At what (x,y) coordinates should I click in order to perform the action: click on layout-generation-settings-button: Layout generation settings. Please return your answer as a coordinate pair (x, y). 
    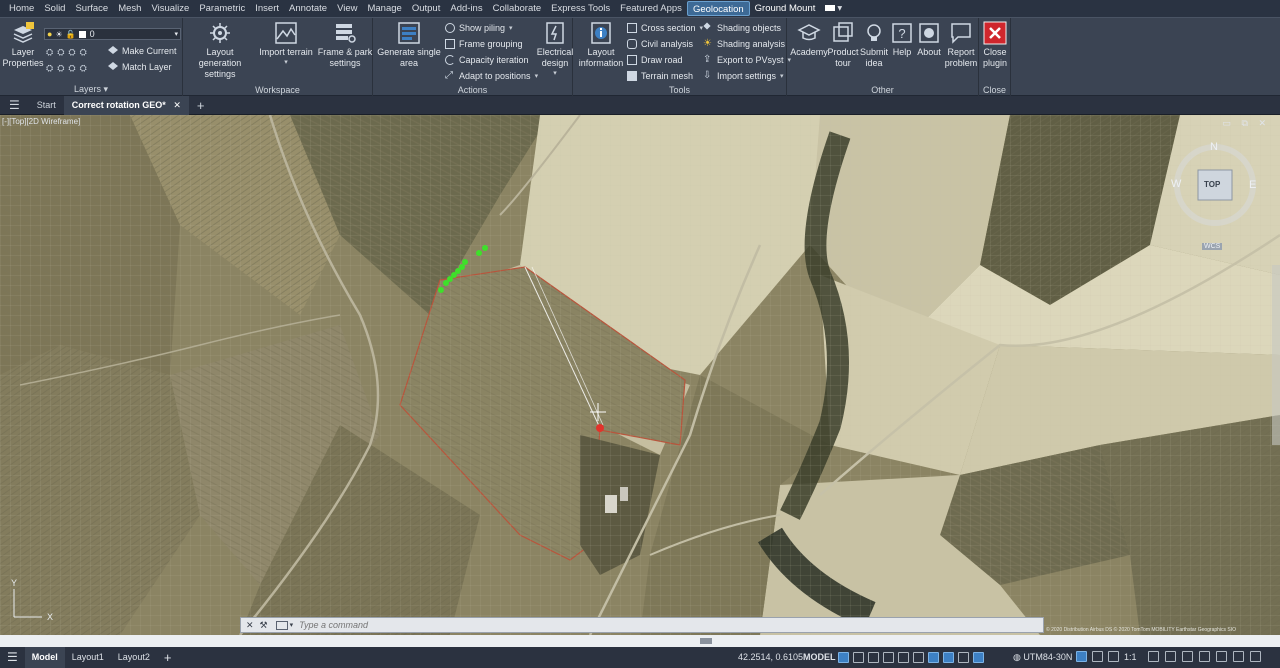
    Looking at the image, I should click on (220, 50).